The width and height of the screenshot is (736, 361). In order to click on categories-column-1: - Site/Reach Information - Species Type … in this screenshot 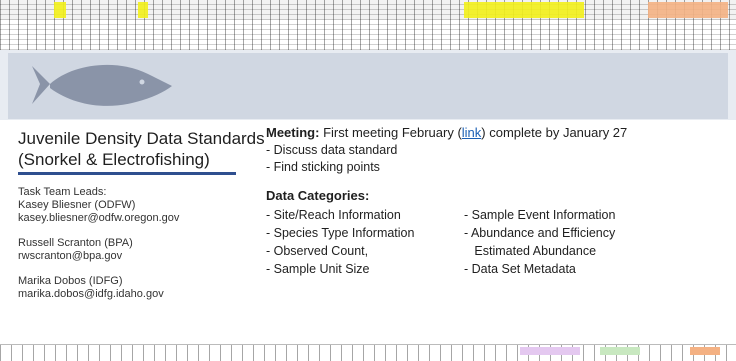, I will do `click(365, 242)`.